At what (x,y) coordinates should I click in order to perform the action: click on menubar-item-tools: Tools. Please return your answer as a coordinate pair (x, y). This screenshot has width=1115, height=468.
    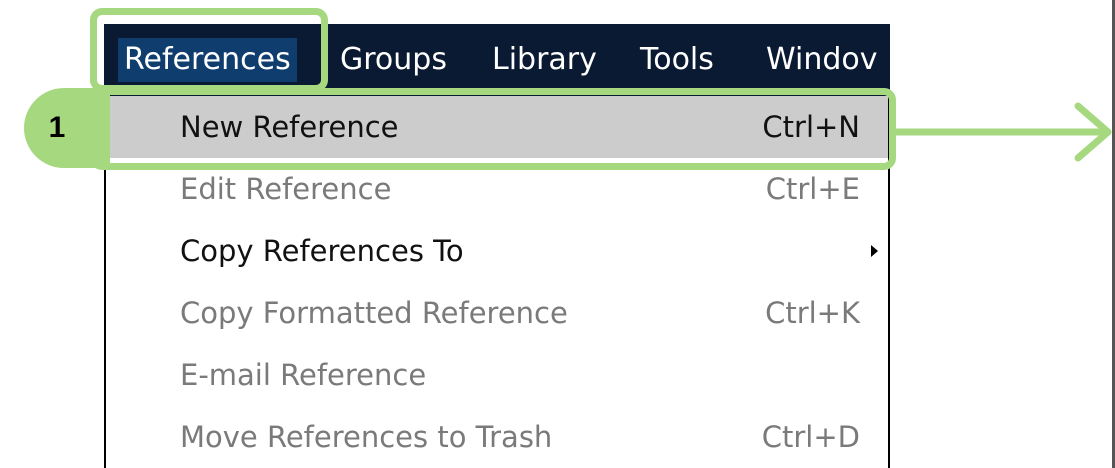
    Looking at the image, I should click on (677, 60).